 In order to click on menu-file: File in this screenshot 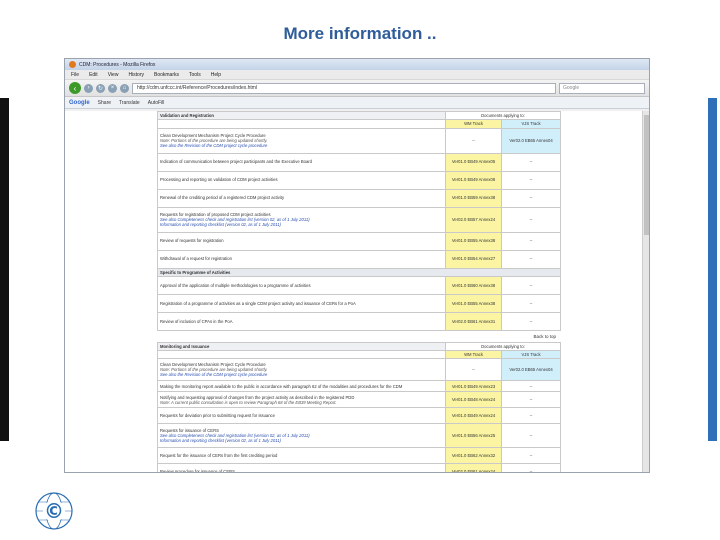, I will do `click(75, 75)`.